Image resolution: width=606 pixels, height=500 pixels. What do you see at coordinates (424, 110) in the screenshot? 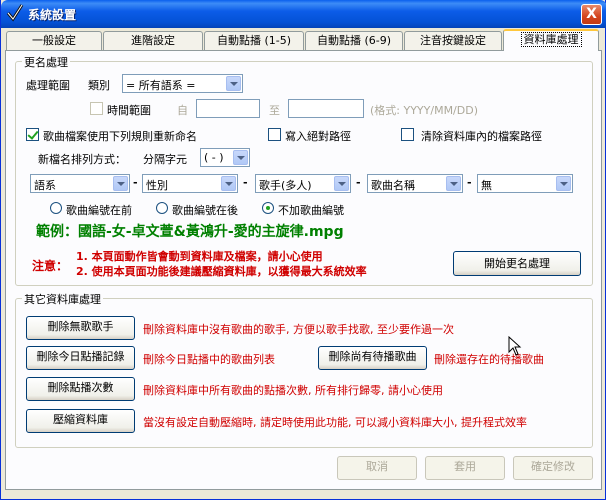
I see `date-format-hint: (格式: YYYY/MM/DD)` at bounding box center [424, 110].